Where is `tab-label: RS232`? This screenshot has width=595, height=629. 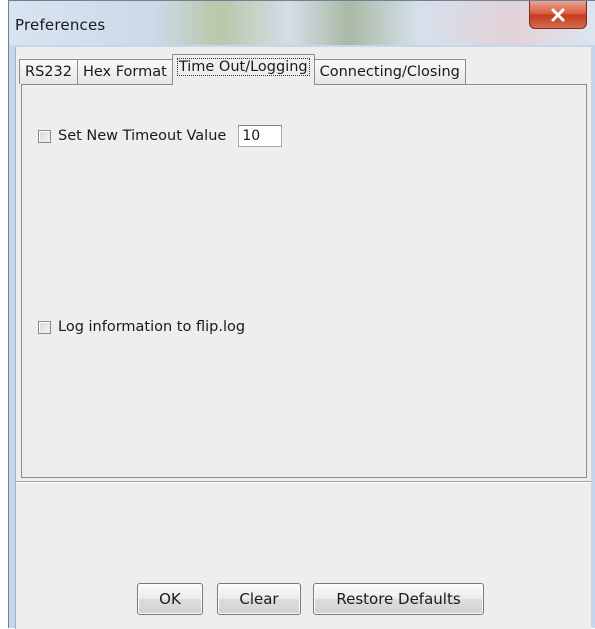
tab-label: RS232 is located at coordinates (48, 72).